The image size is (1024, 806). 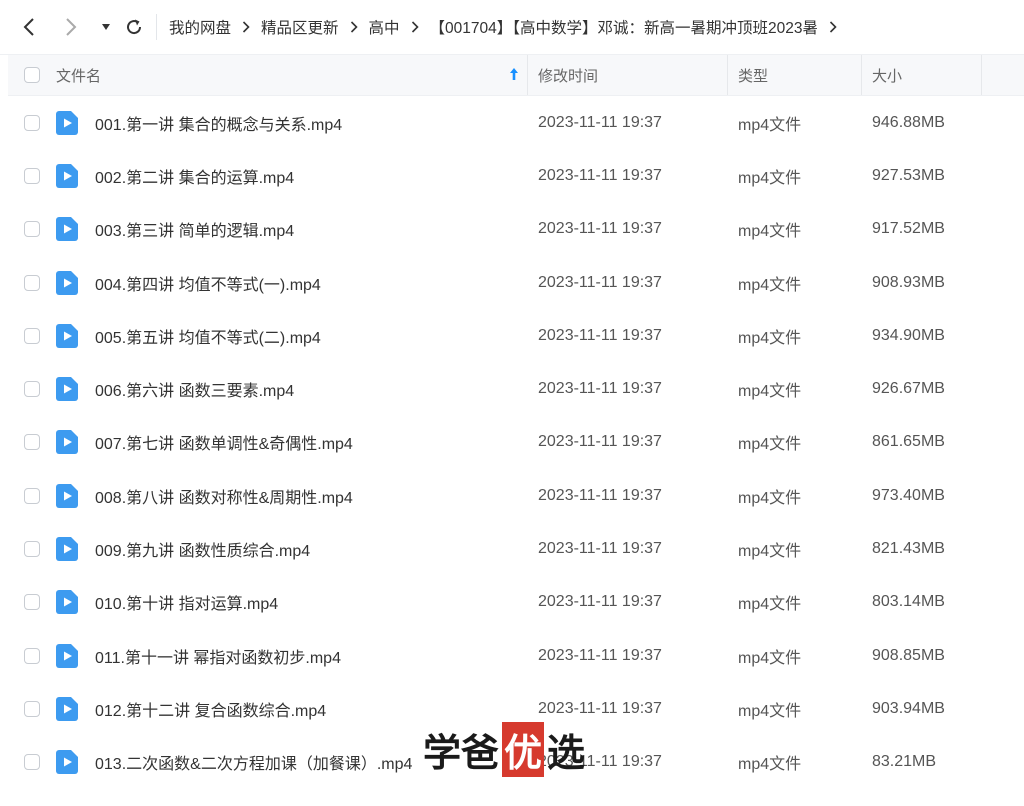 What do you see at coordinates (292, 655) in the screenshot?
I see `file-name-cell: 011.第十一讲 幂指对函数初步.mp4` at bounding box center [292, 655].